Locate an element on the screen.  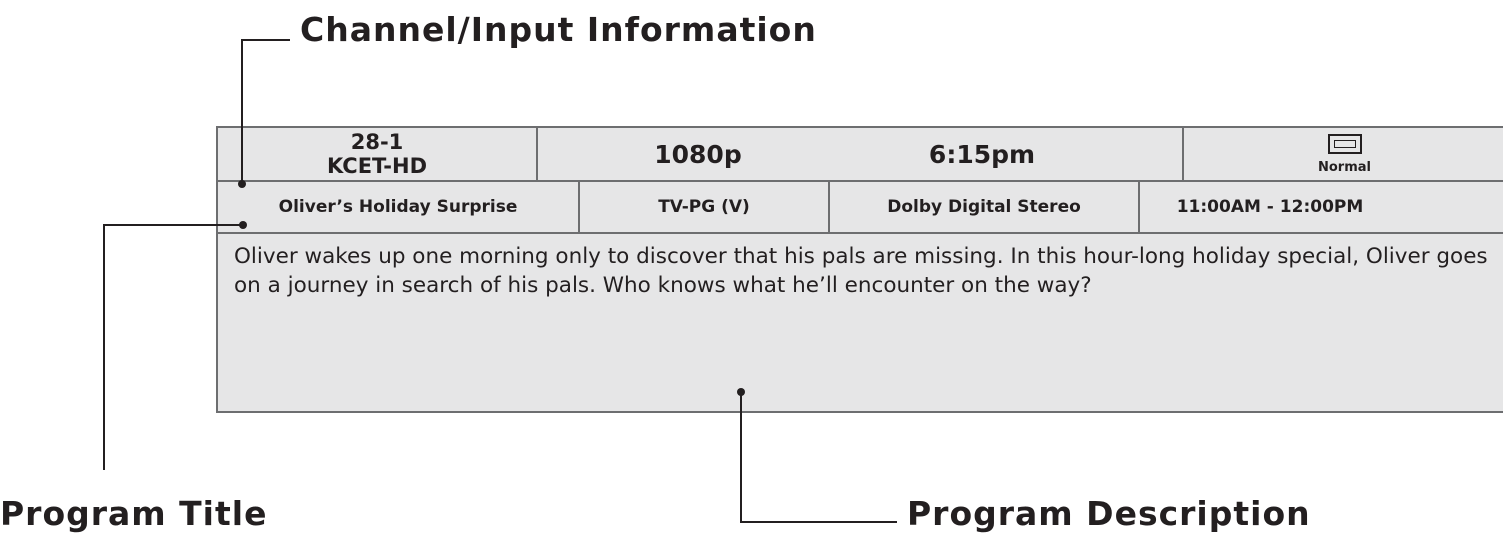
current-time-text: 6:15pm is located at coordinates (982, 154).